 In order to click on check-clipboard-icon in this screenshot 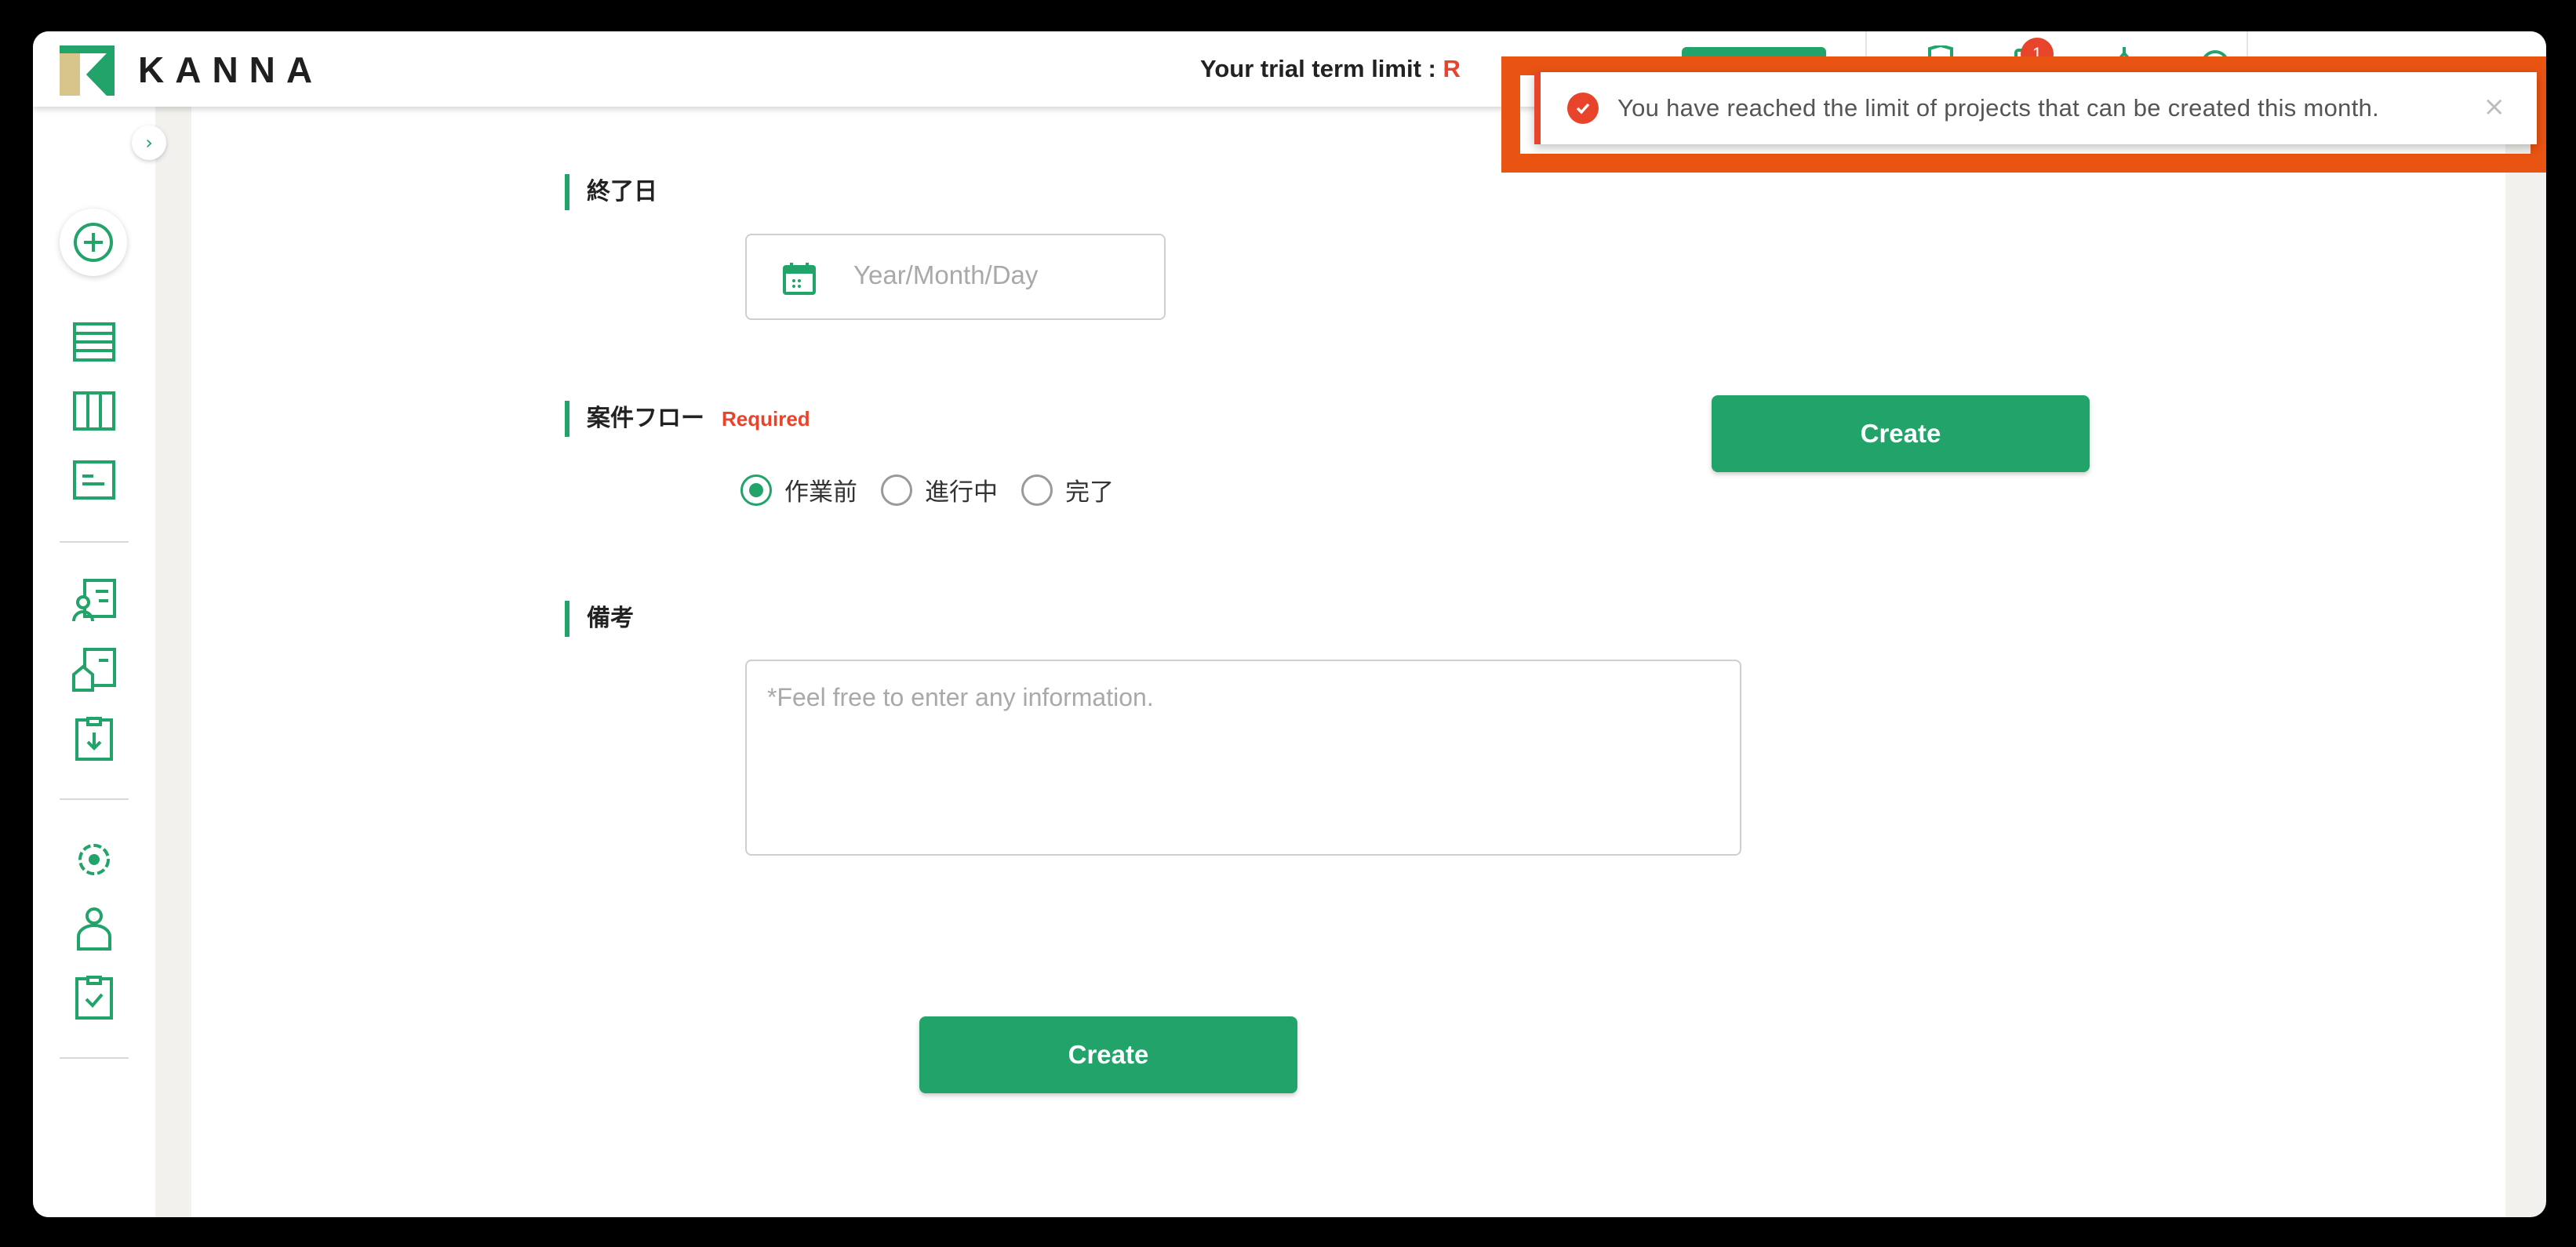, I will do `click(94, 998)`.